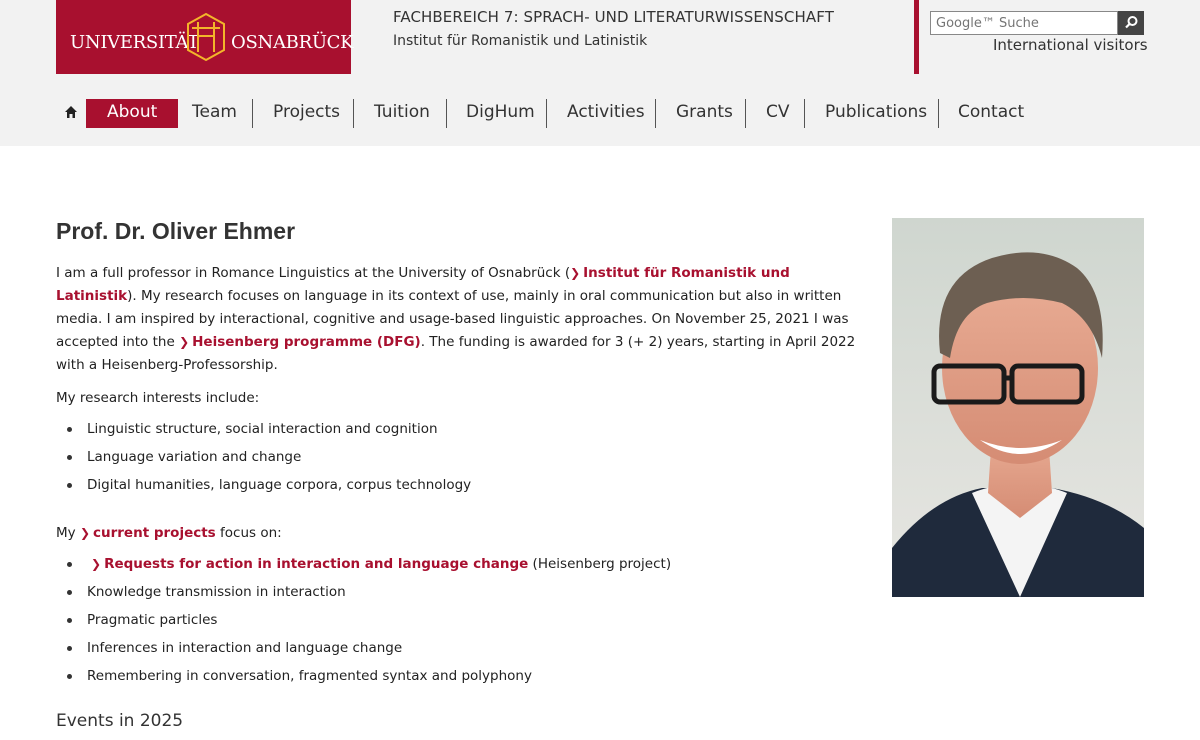 This screenshot has height=740, width=1200. Describe the element at coordinates (71, 112) in the screenshot. I see `home-icon` at that location.